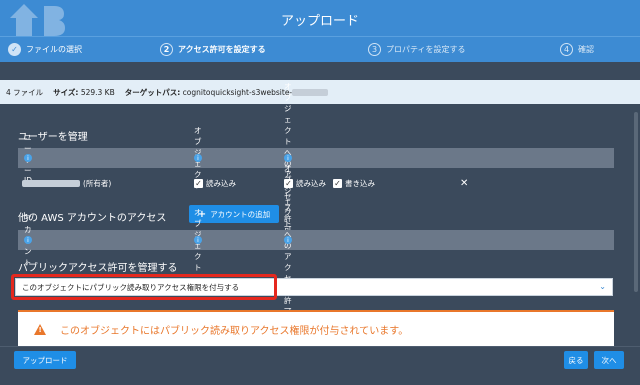 The image size is (640, 385). I want to click on step-label: ファイルの選択, so click(54, 49).